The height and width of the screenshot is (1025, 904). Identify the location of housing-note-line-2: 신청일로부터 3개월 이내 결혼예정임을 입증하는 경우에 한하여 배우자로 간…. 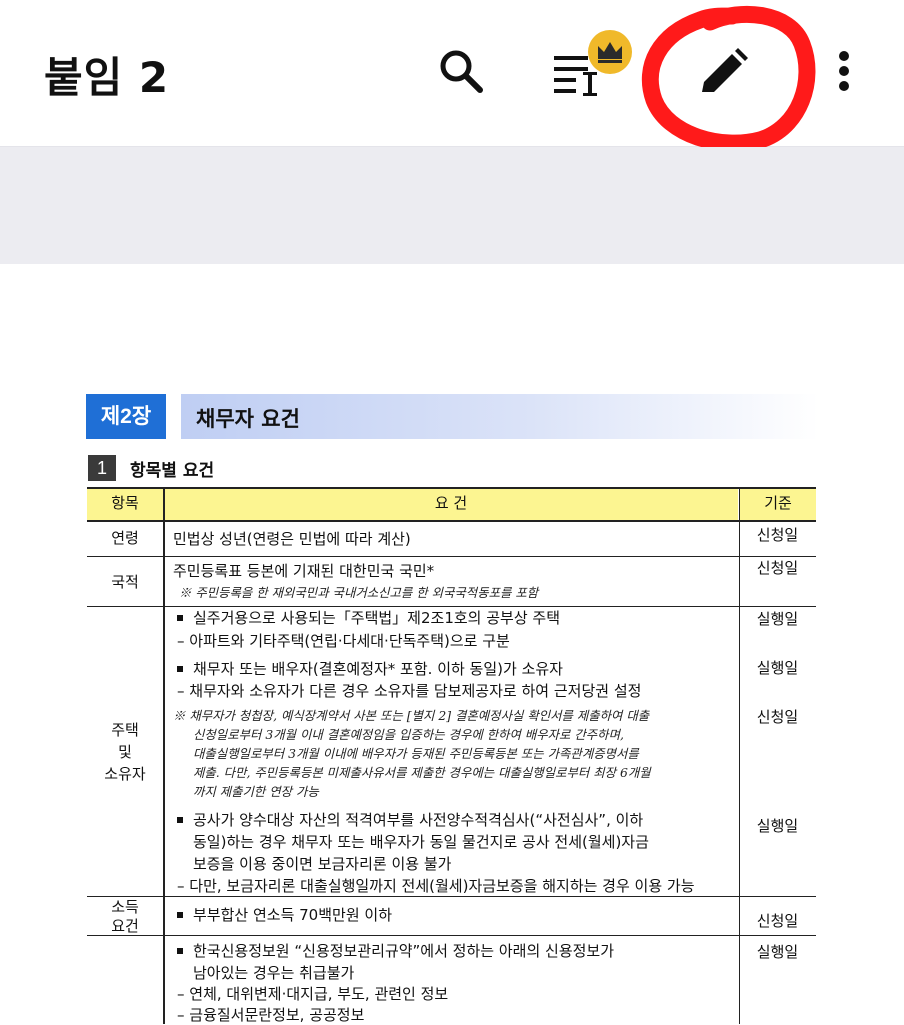
(408, 734).